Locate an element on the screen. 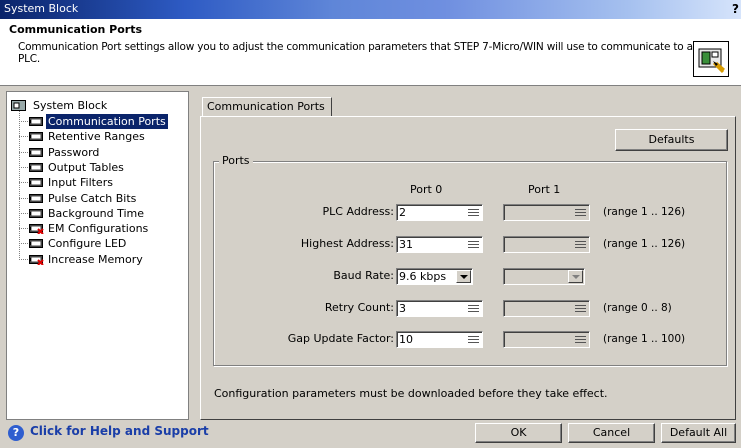 The height and width of the screenshot is (448, 741). tree-item: Input Filters is located at coordinates (97, 182).